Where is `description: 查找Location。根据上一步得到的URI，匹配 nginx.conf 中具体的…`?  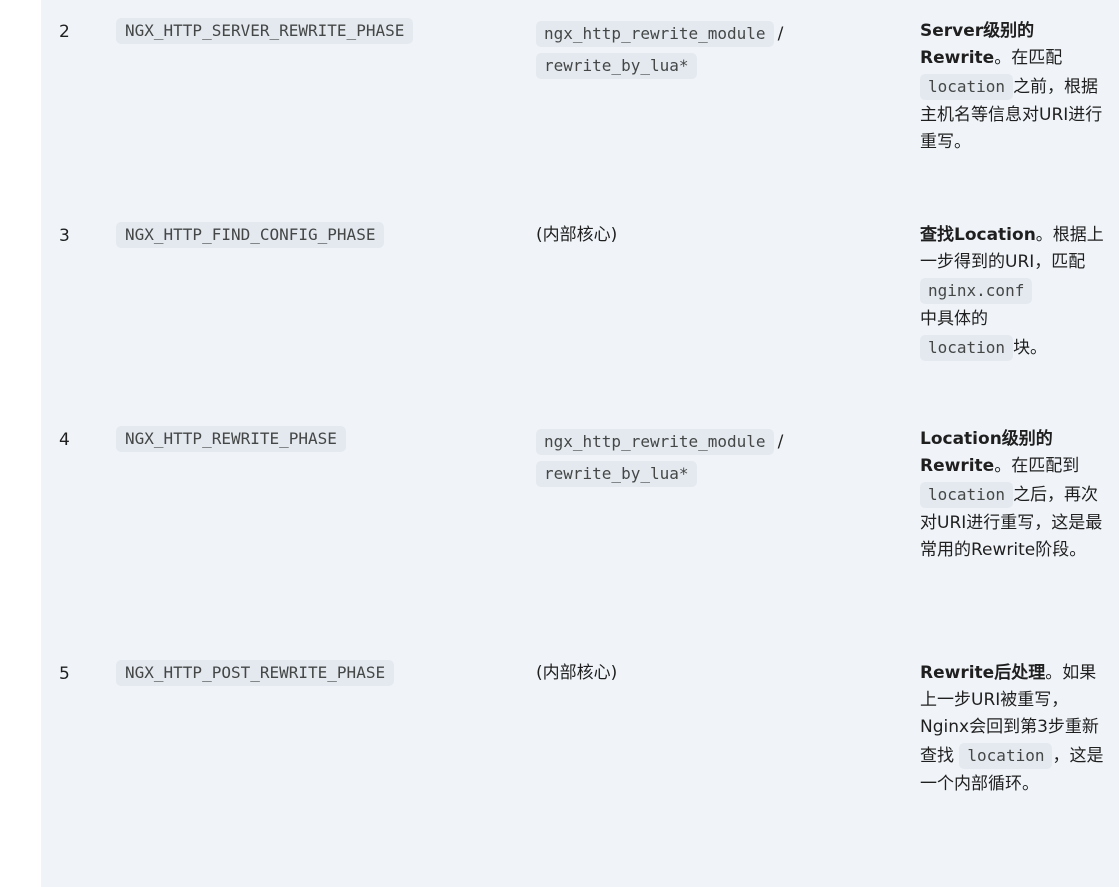
description: 查找Location。根据上一步得到的URI，匹配 nginx.conf 中具体的… is located at coordinates (1015, 292).